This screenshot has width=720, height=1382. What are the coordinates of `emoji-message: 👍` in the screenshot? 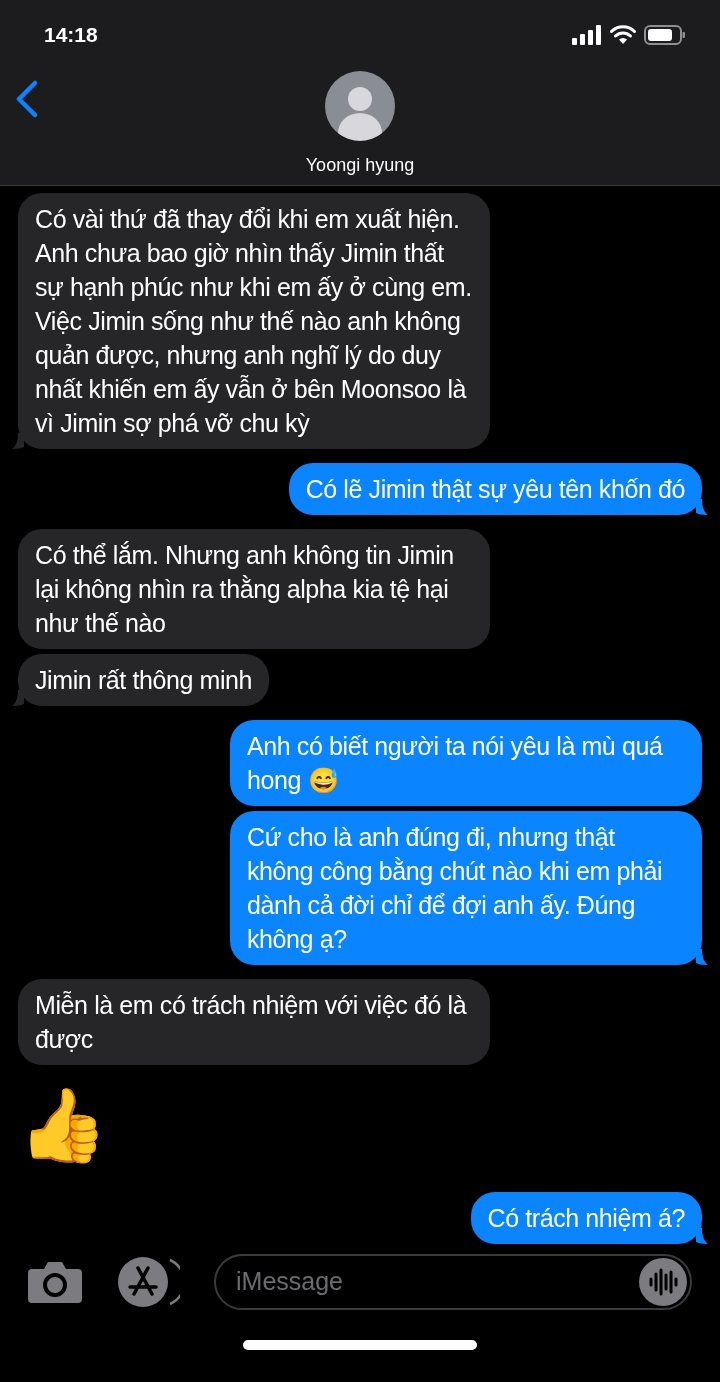 It's located at (63, 1125).